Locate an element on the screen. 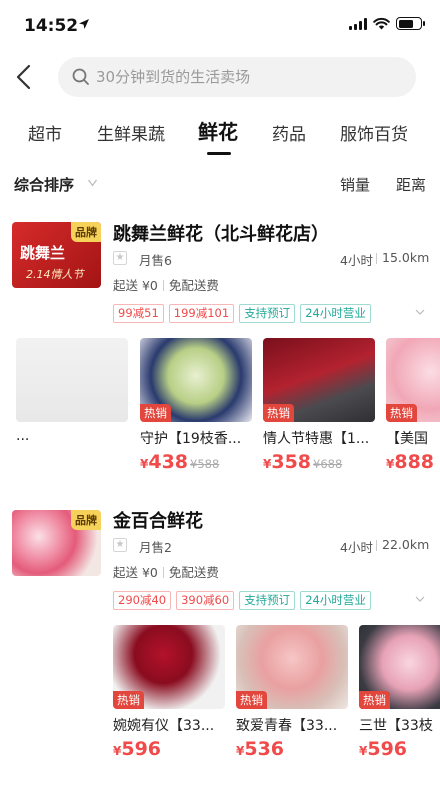 Image resolution: width=440 pixels, height=793 pixels. status-bar: 14:52 is located at coordinates (220, 24).